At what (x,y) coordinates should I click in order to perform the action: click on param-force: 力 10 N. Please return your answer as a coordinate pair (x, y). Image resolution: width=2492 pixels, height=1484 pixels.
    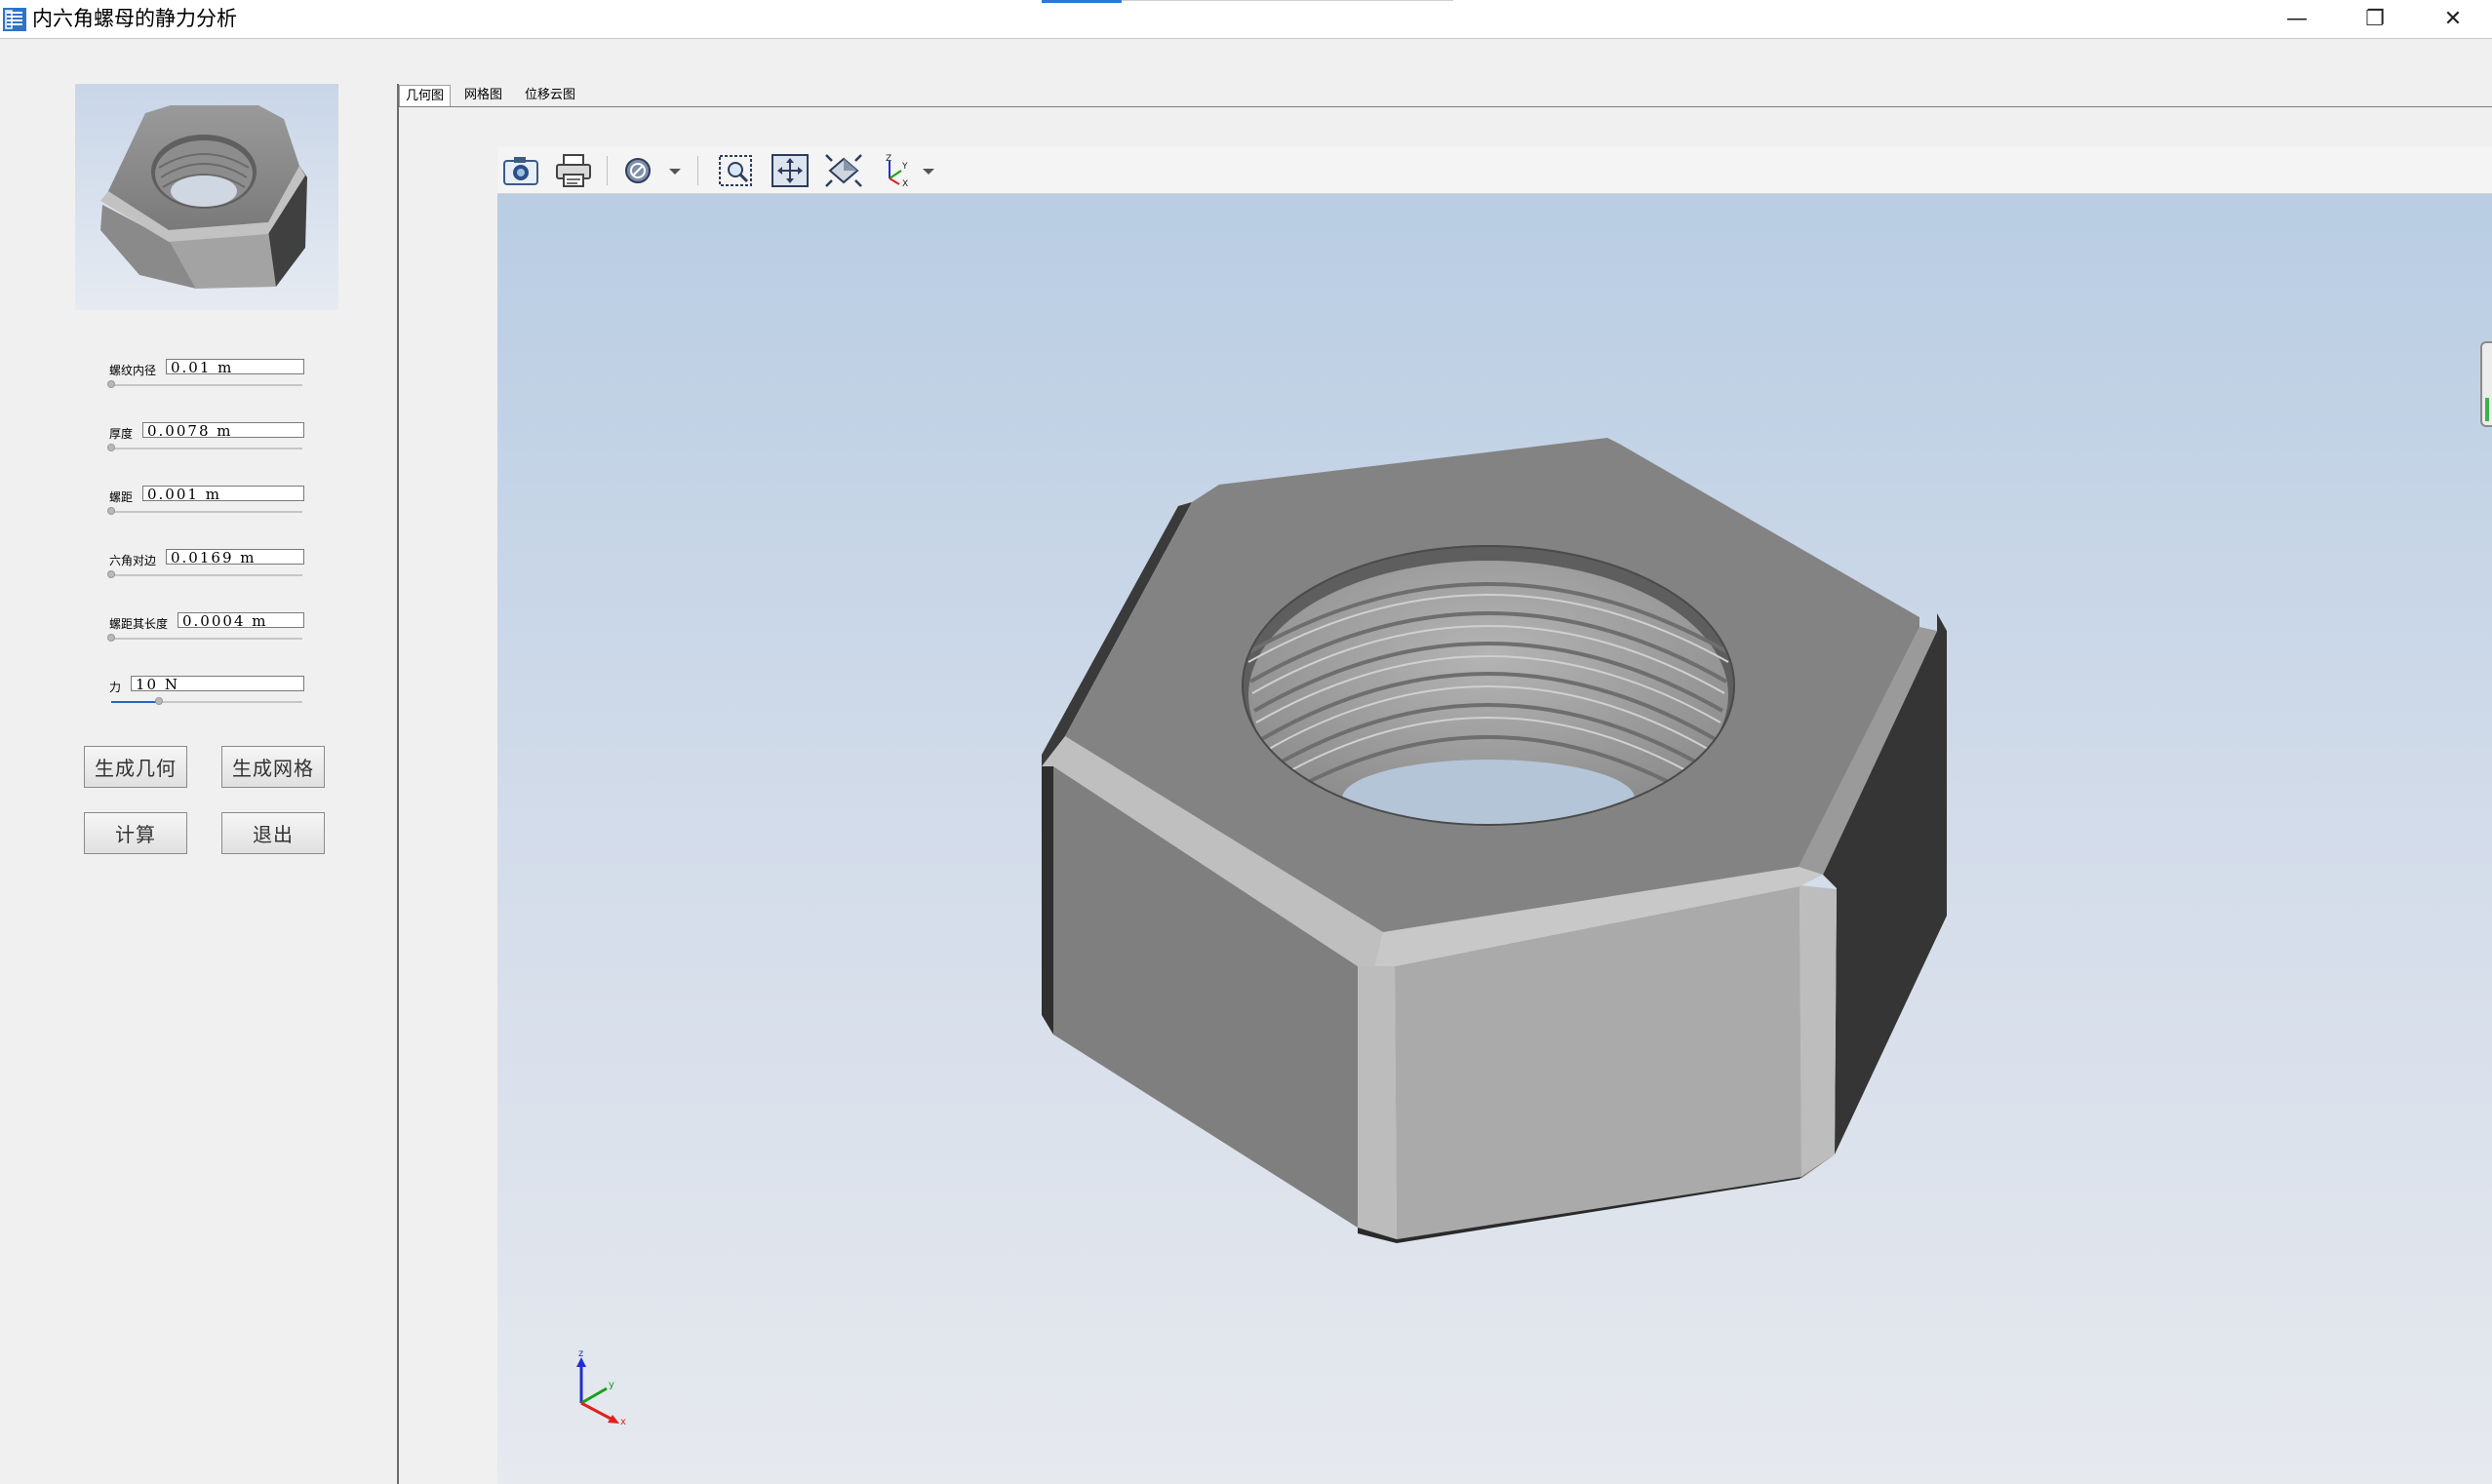
    Looking at the image, I should click on (206, 693).